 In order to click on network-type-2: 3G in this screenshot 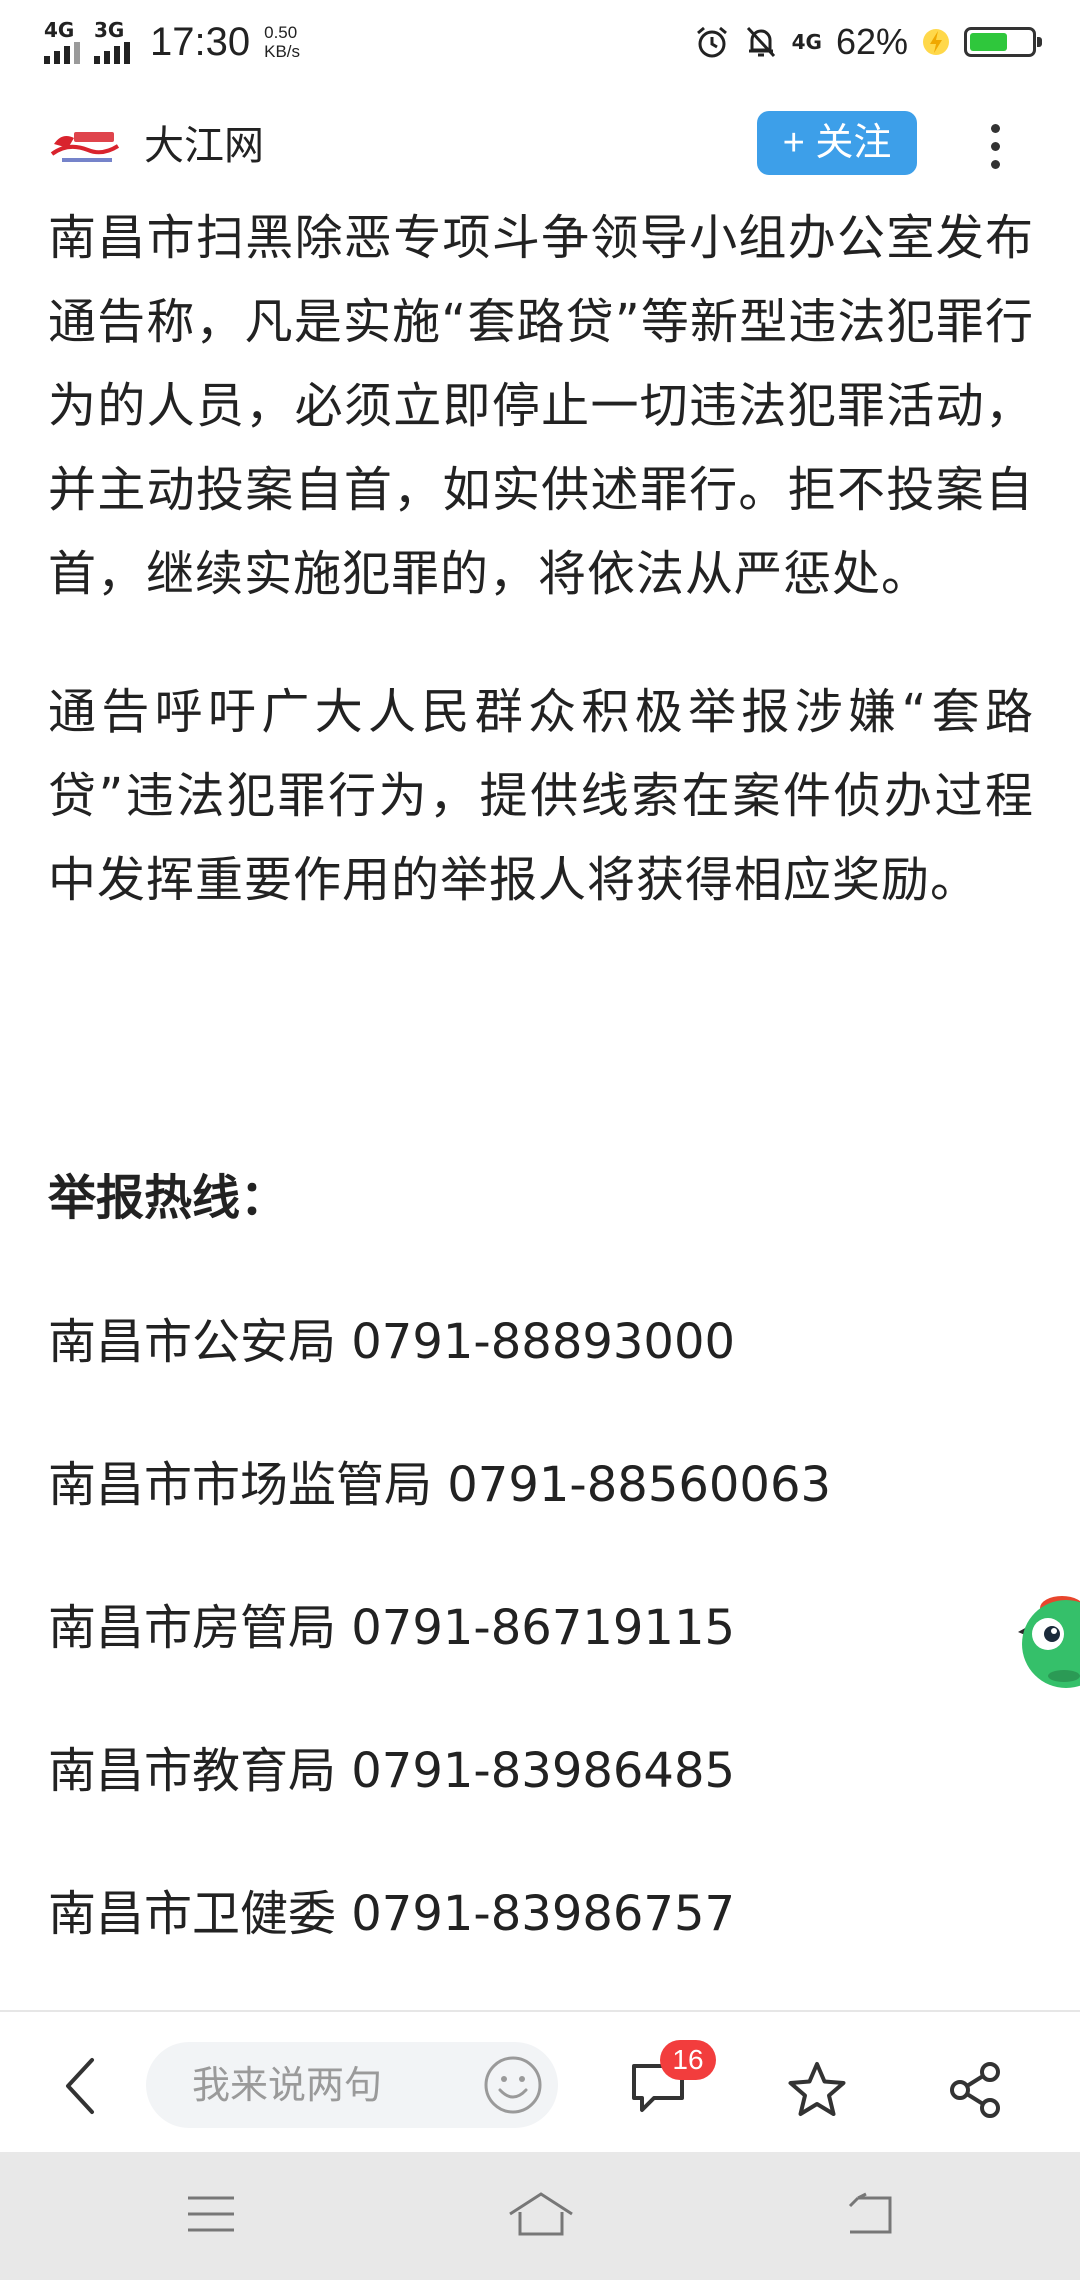, I will do `click(109, 30)`.